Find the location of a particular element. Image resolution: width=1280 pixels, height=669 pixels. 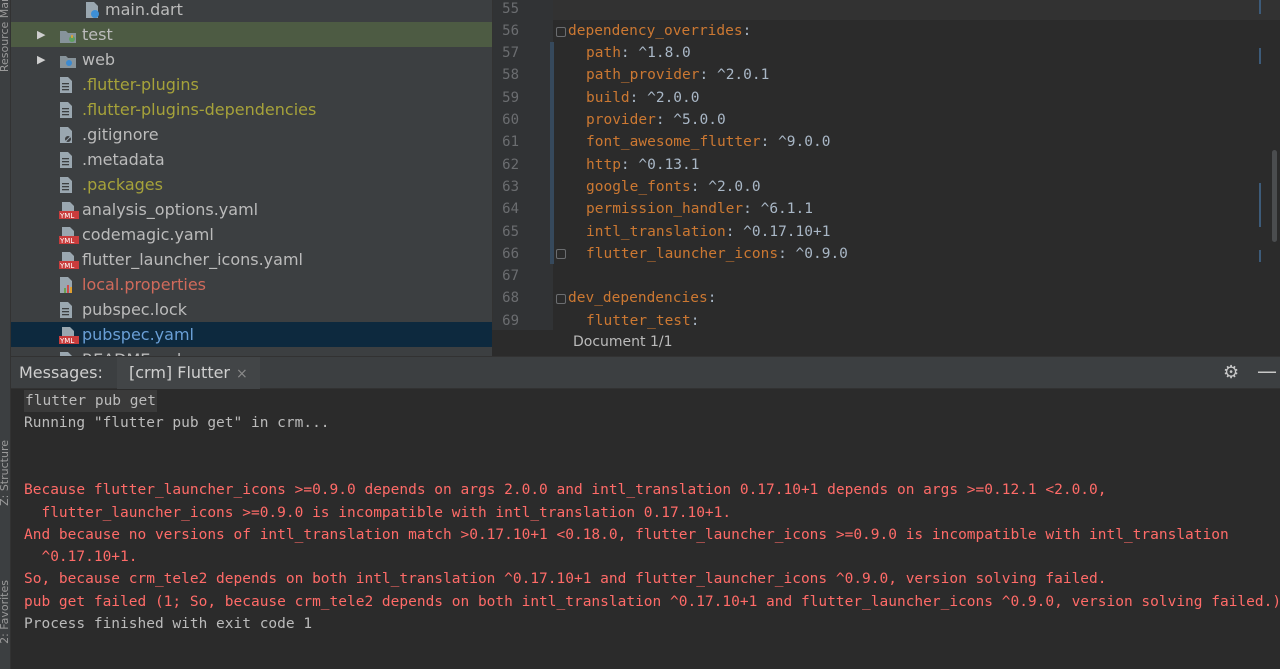

tree-item: .metadata is located at coordinates (251, 159).